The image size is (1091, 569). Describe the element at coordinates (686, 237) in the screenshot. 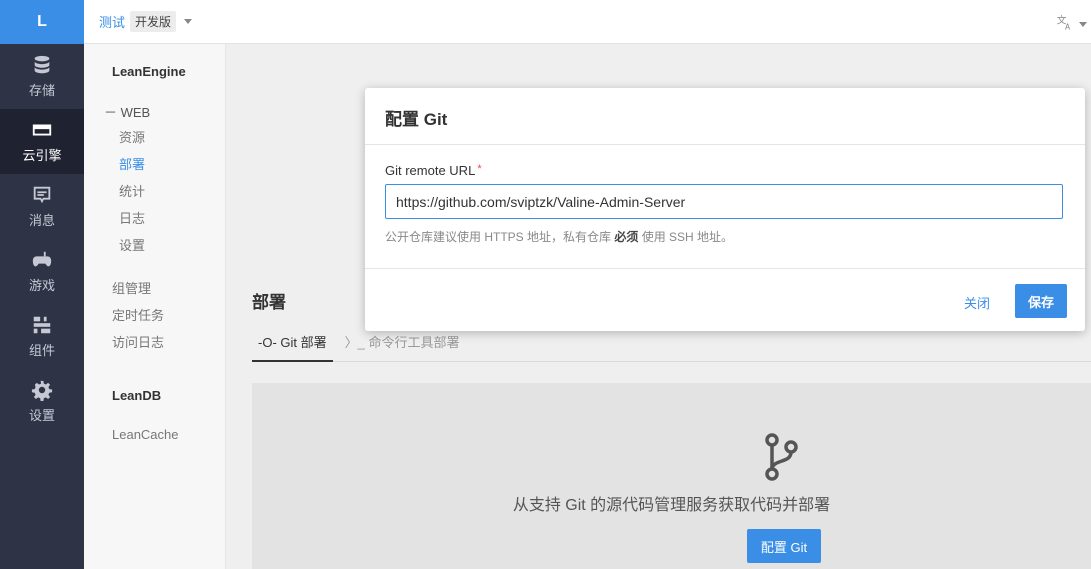

I see `help-text-suffix: 使用 SSH 地址。` at that location.